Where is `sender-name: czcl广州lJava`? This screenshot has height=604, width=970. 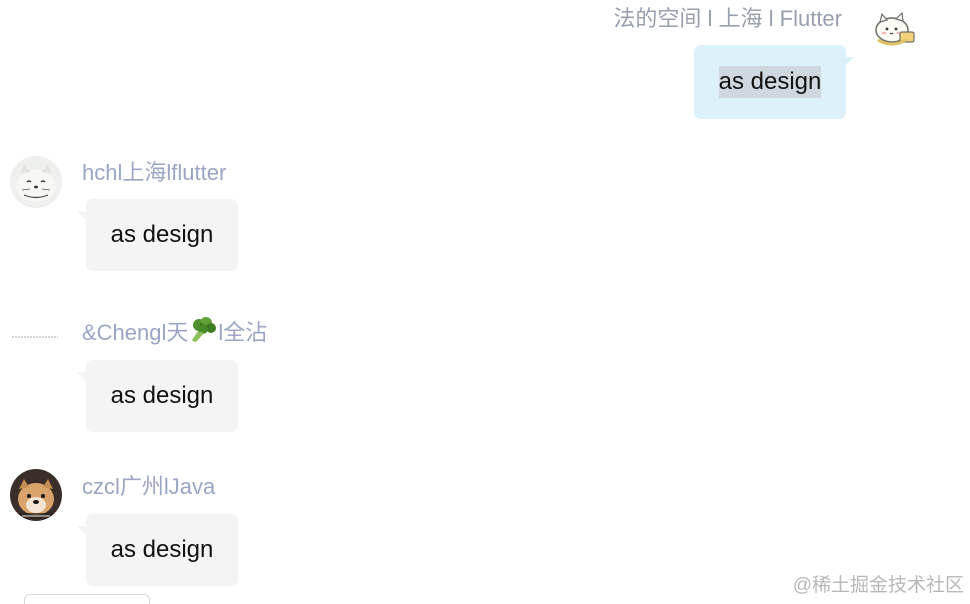
sender-name: czcl广州lJava is located at coordinates (148, 487).